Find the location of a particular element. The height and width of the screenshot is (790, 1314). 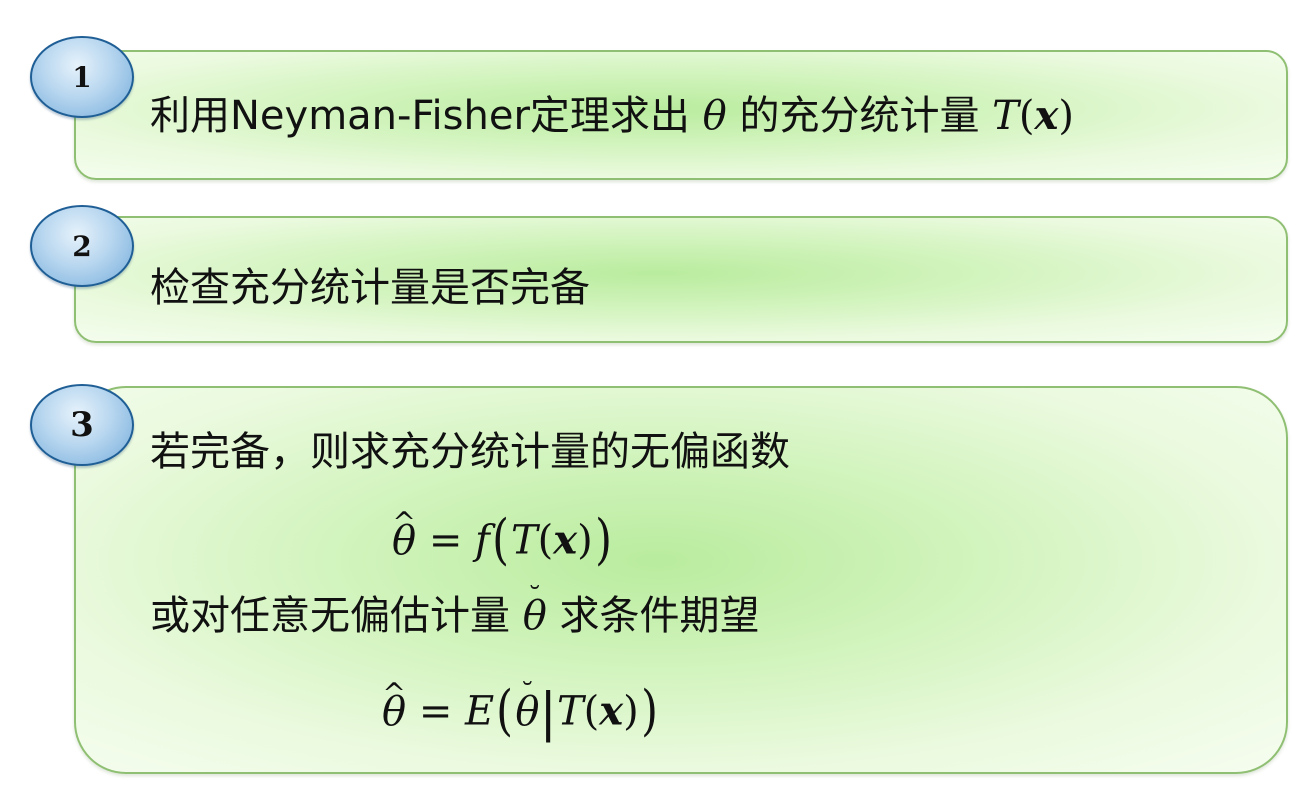

func-E: E is located at coordinates (480, 711).